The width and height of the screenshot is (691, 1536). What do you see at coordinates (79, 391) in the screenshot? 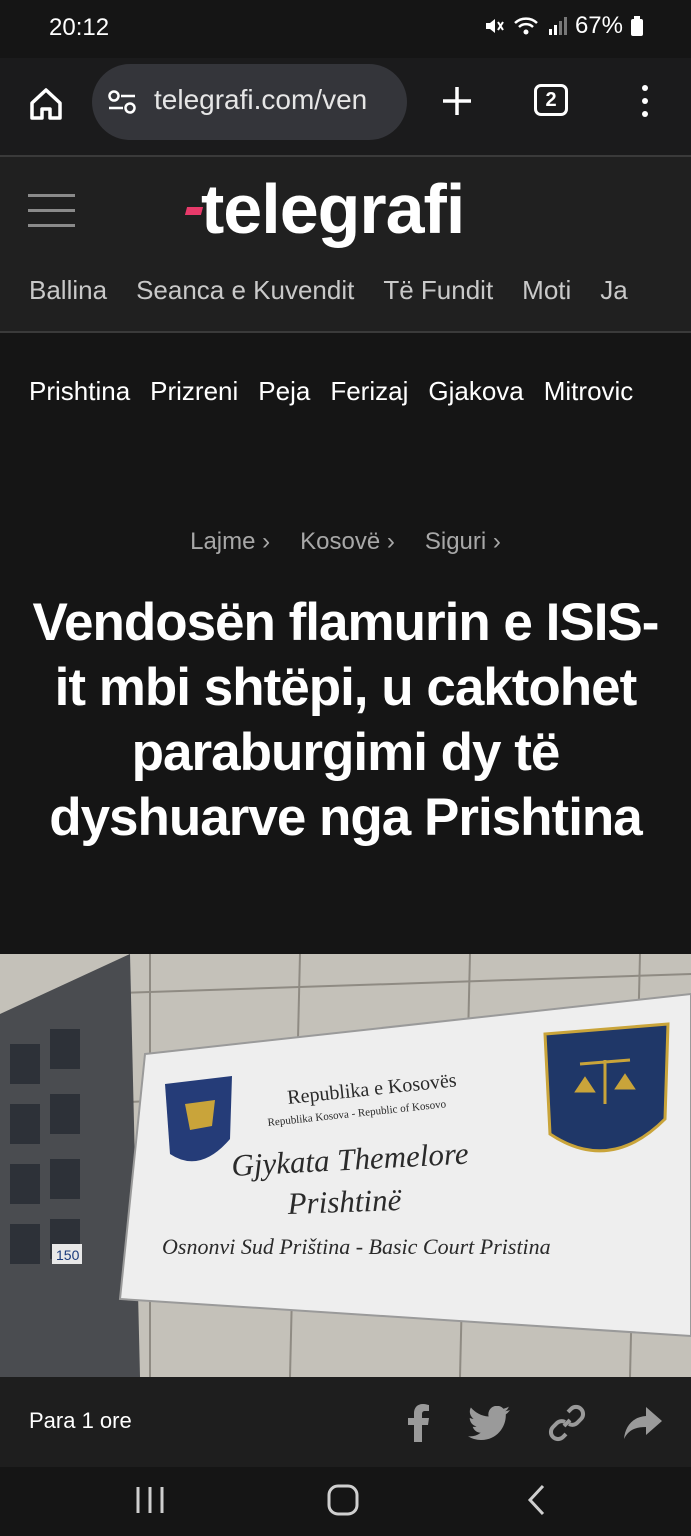
I see `city-item-prishtina: Prishtina` at bounding box center [79, 391].